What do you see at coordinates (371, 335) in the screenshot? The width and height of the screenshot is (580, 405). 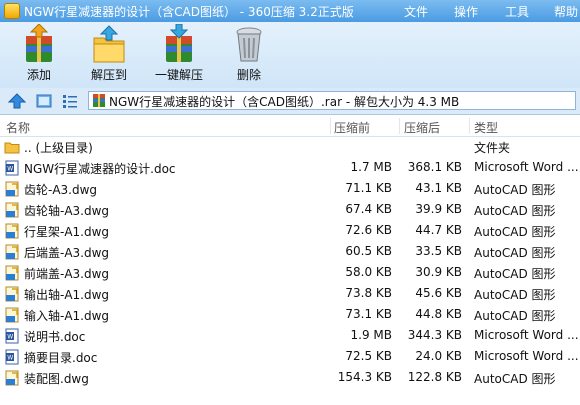 I see `size-before: 1.9 MB` at bounding box center [371, 335].